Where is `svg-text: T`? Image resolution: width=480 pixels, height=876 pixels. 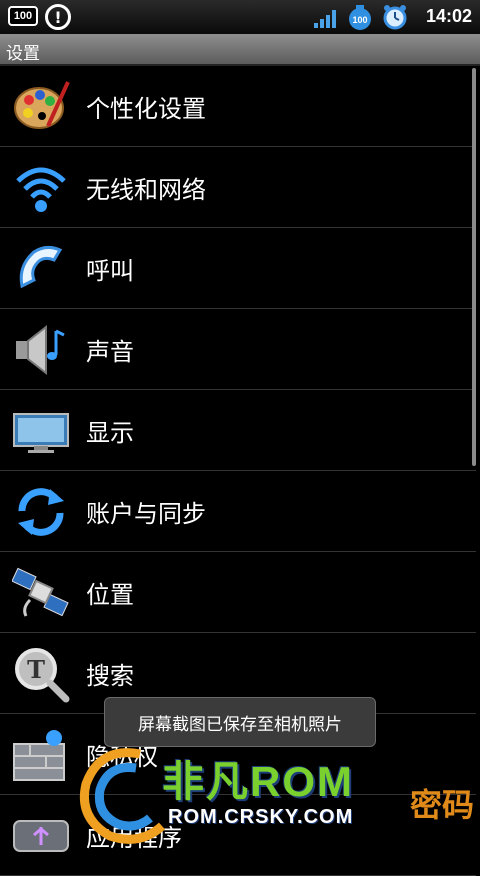 svg-text: T is located at coordinates (36, 669).